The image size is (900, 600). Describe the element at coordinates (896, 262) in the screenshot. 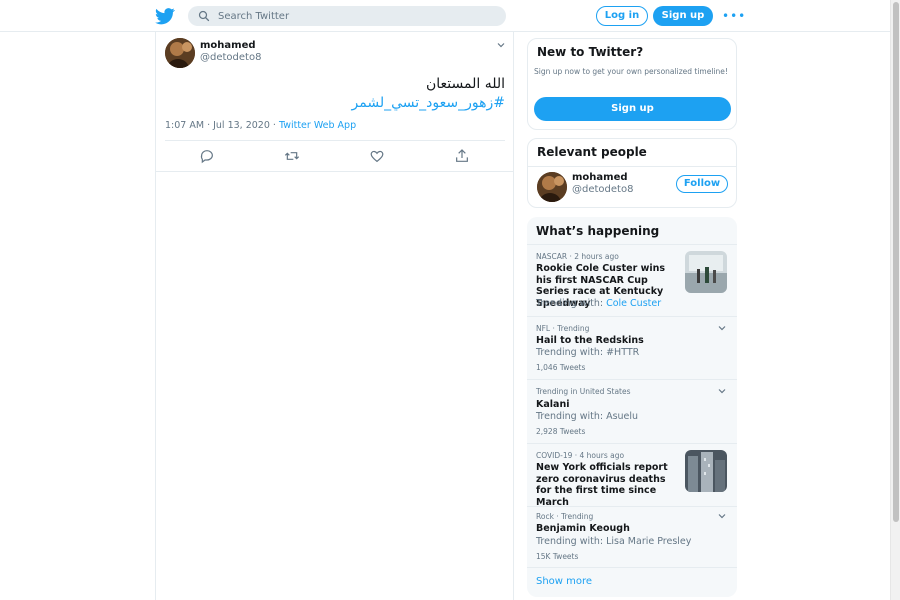

I see `scrollbar-thumb` at that location.